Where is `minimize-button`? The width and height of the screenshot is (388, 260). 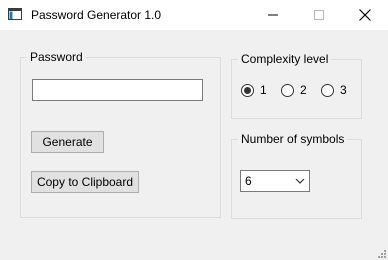
minimize-button is located at coordinates (273, 15).